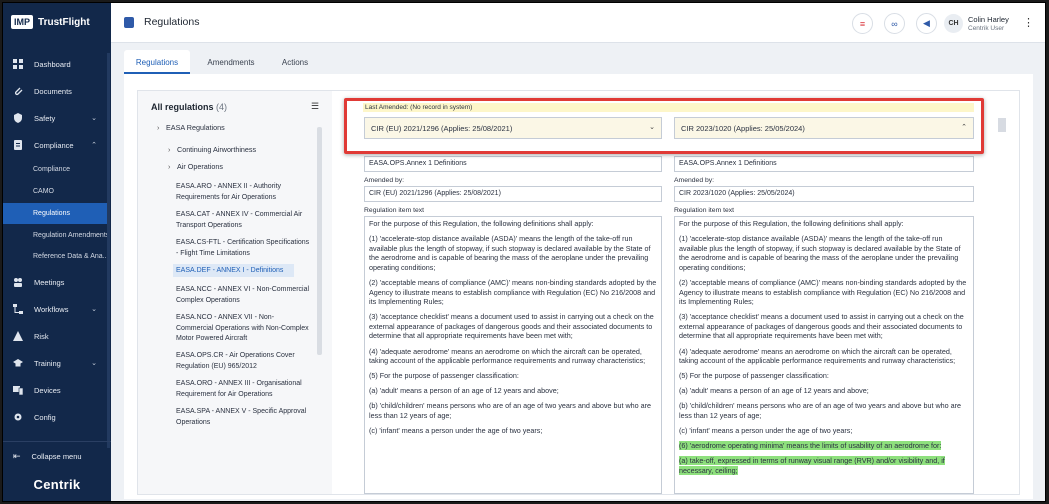 Image resolution: width=1049 pixels, height=504 pixels. I want to click on left-text-label: Regulation item text, so click(394, 210).